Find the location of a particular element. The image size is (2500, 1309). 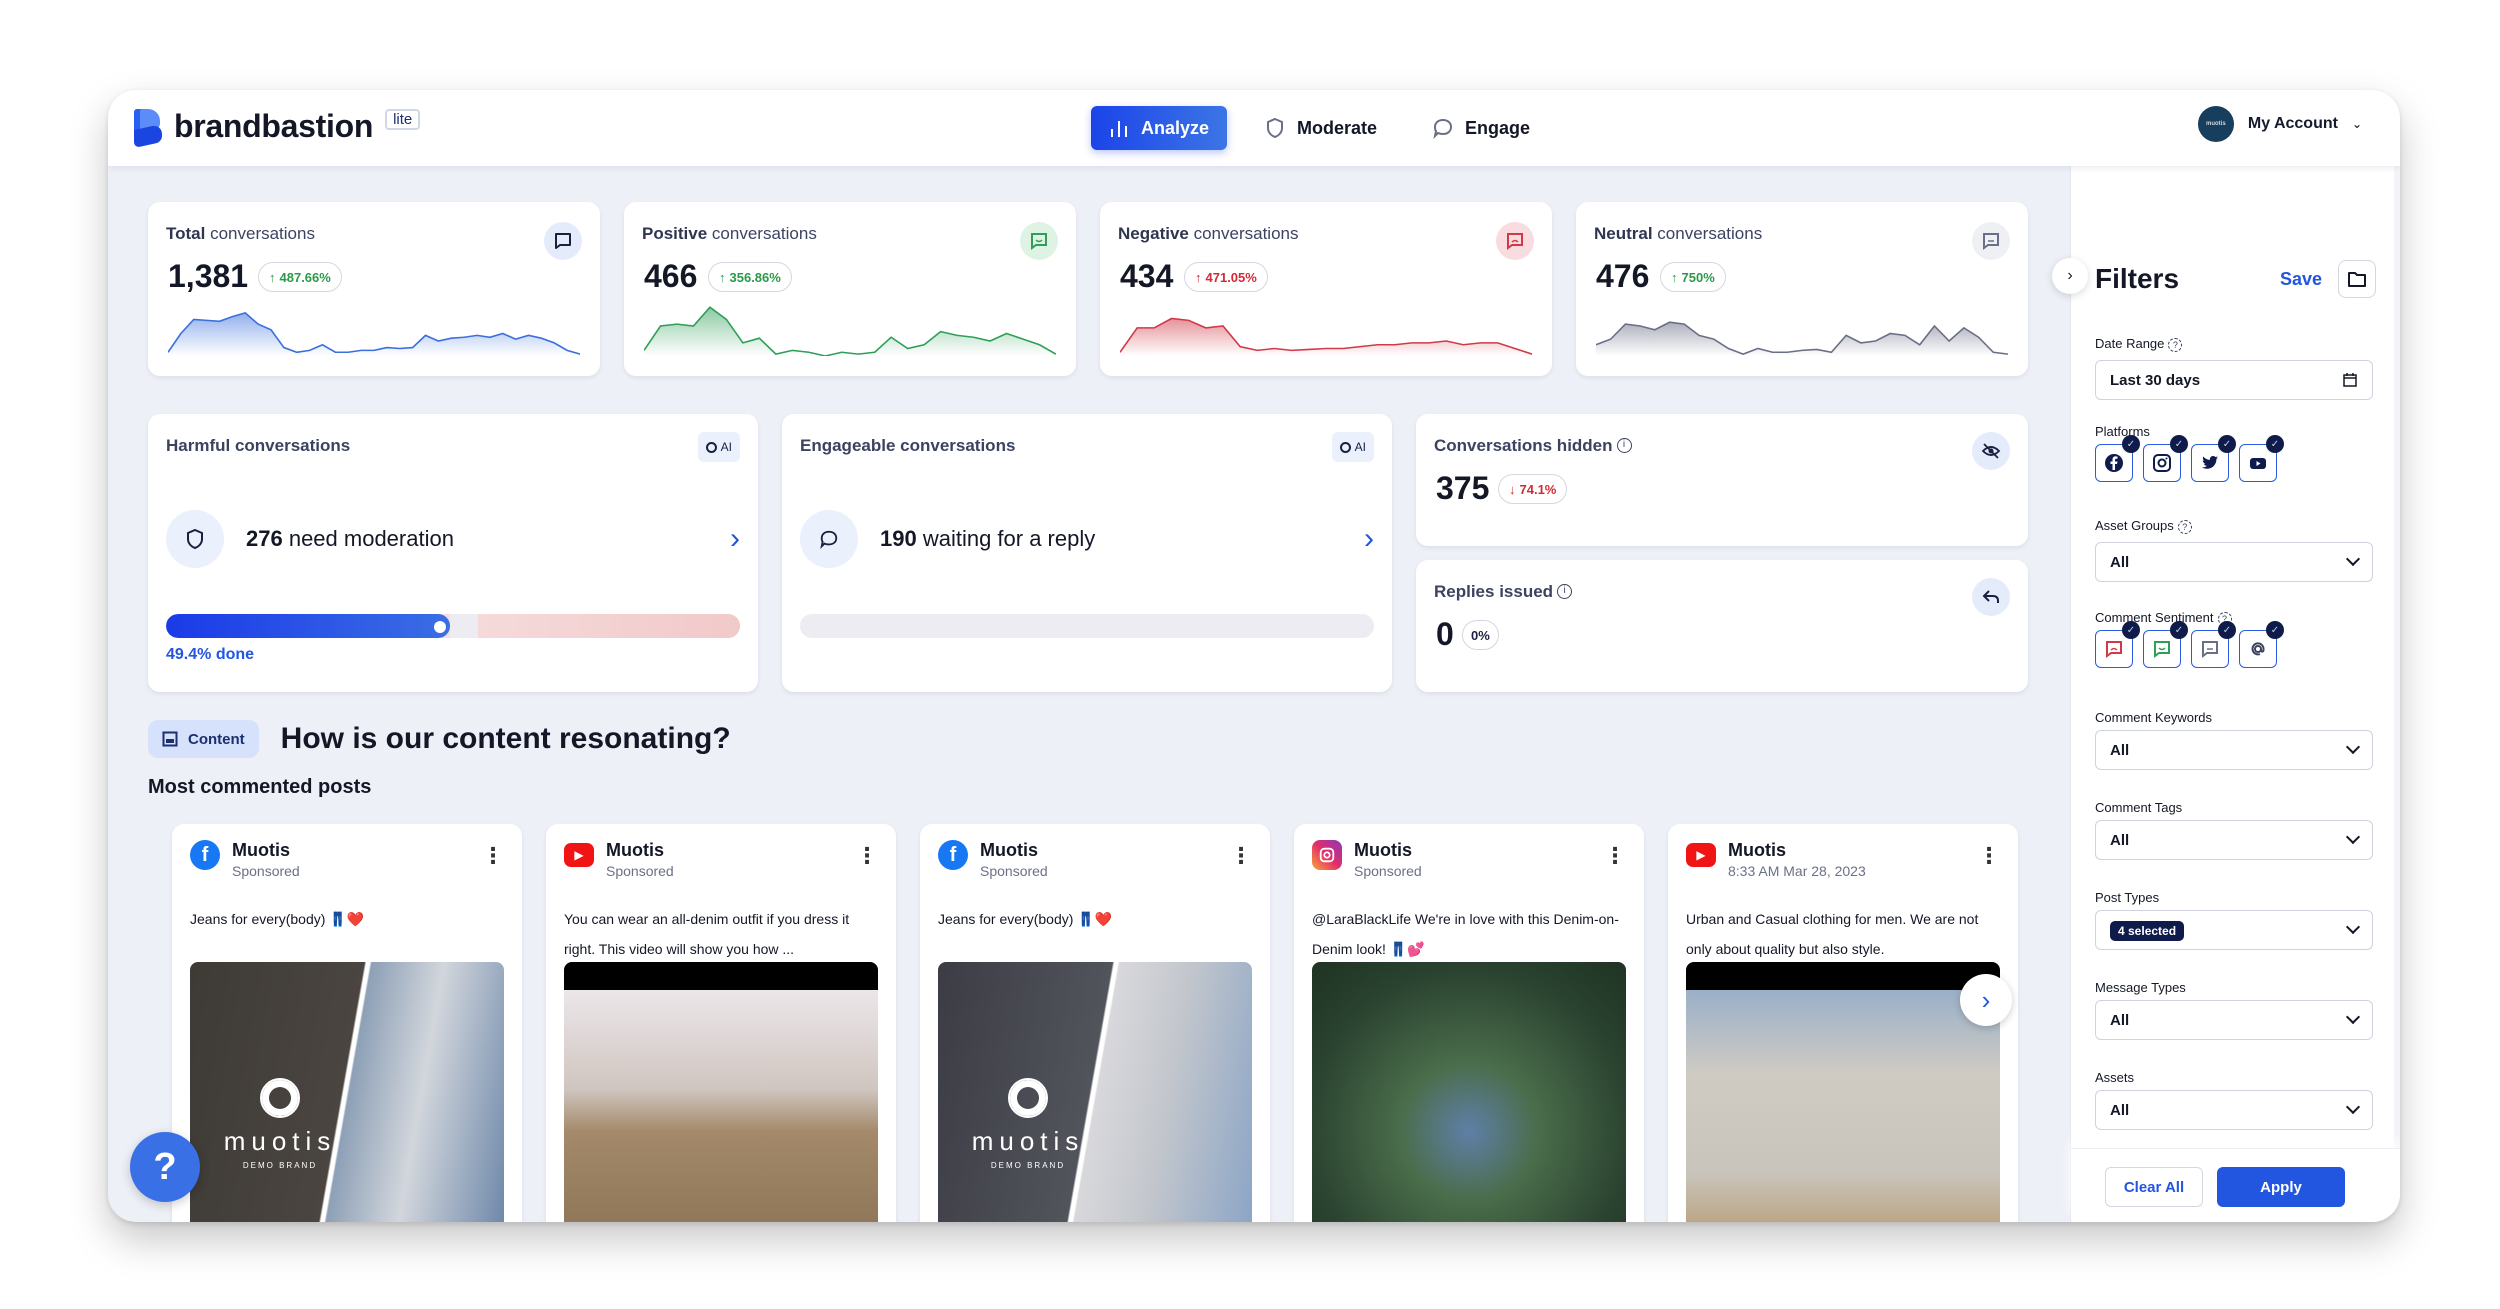

twitter-icon is located at coordinates (2210, 462).